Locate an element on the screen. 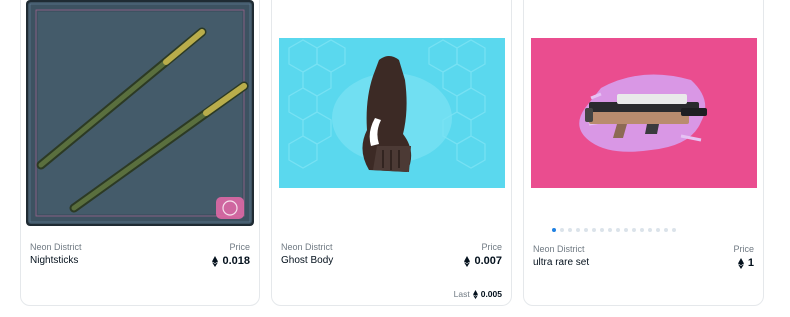 The height and width of the screenshot is (317, 790). price-value: 1 is located at coordinates (745, 263).